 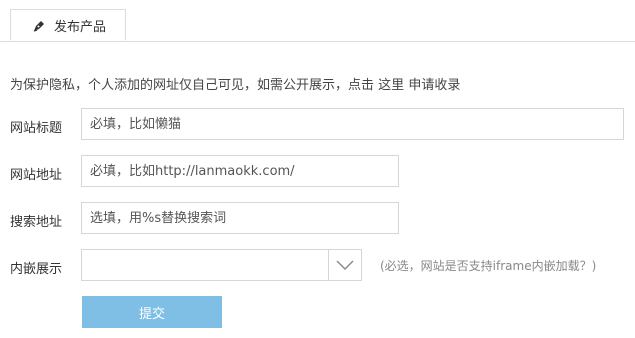 What do you see at coordinates (434, 85) in the screenshot?
I see `notice-suffix: 申请收录` at bounding box center [434, 85].